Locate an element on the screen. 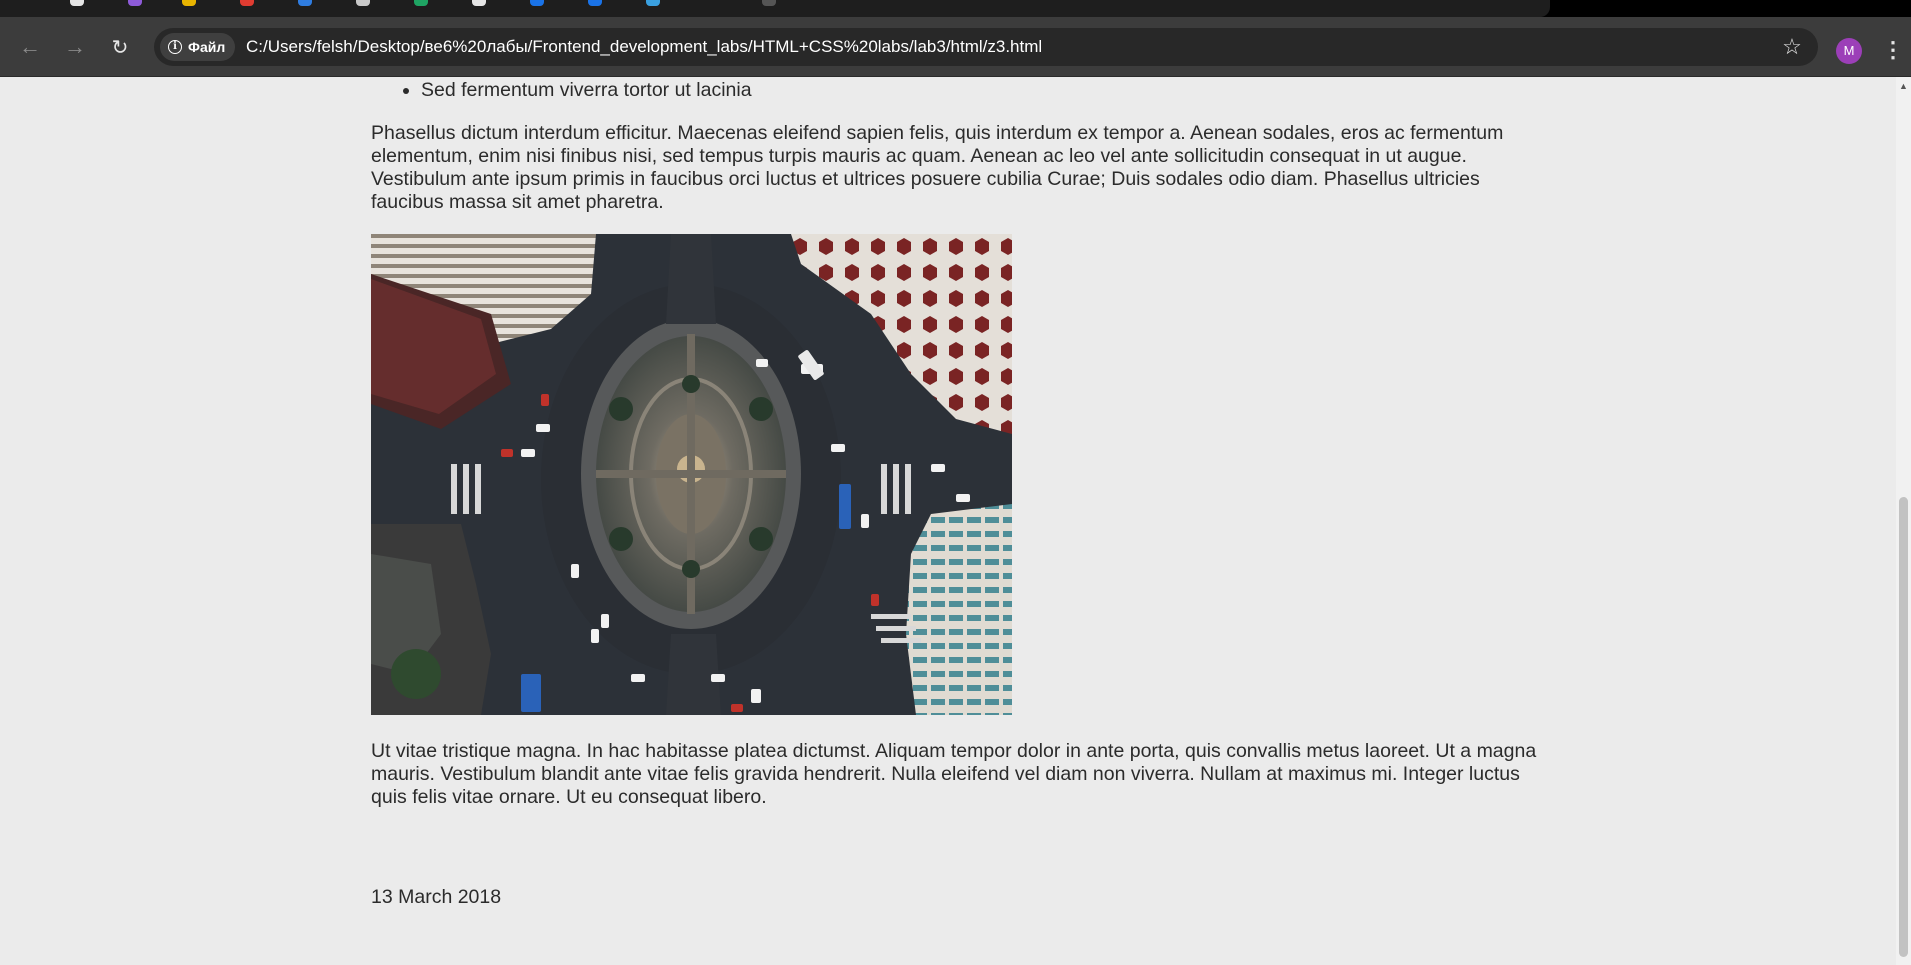 This screenshot has height=965, width=1911. site-info-chip: i Файл is located at coordinates (198, 47).